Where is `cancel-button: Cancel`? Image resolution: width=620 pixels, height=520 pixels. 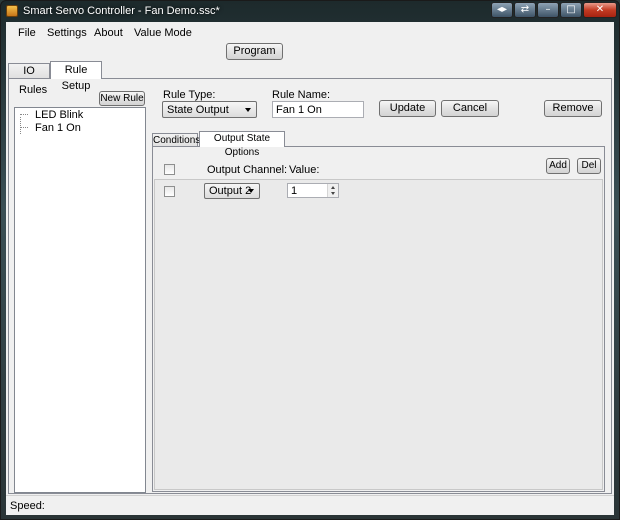
cancel-button: Cancel is located at coordinates (470, 108).